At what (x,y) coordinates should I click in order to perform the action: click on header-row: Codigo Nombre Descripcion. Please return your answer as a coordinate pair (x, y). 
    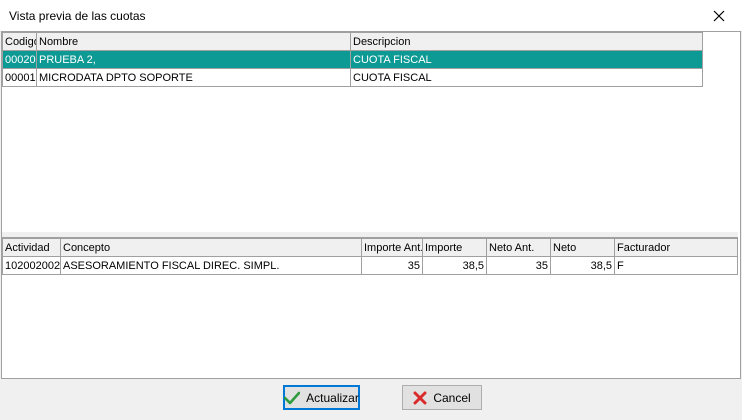
    Looking at the image, I should click on (352, 41).